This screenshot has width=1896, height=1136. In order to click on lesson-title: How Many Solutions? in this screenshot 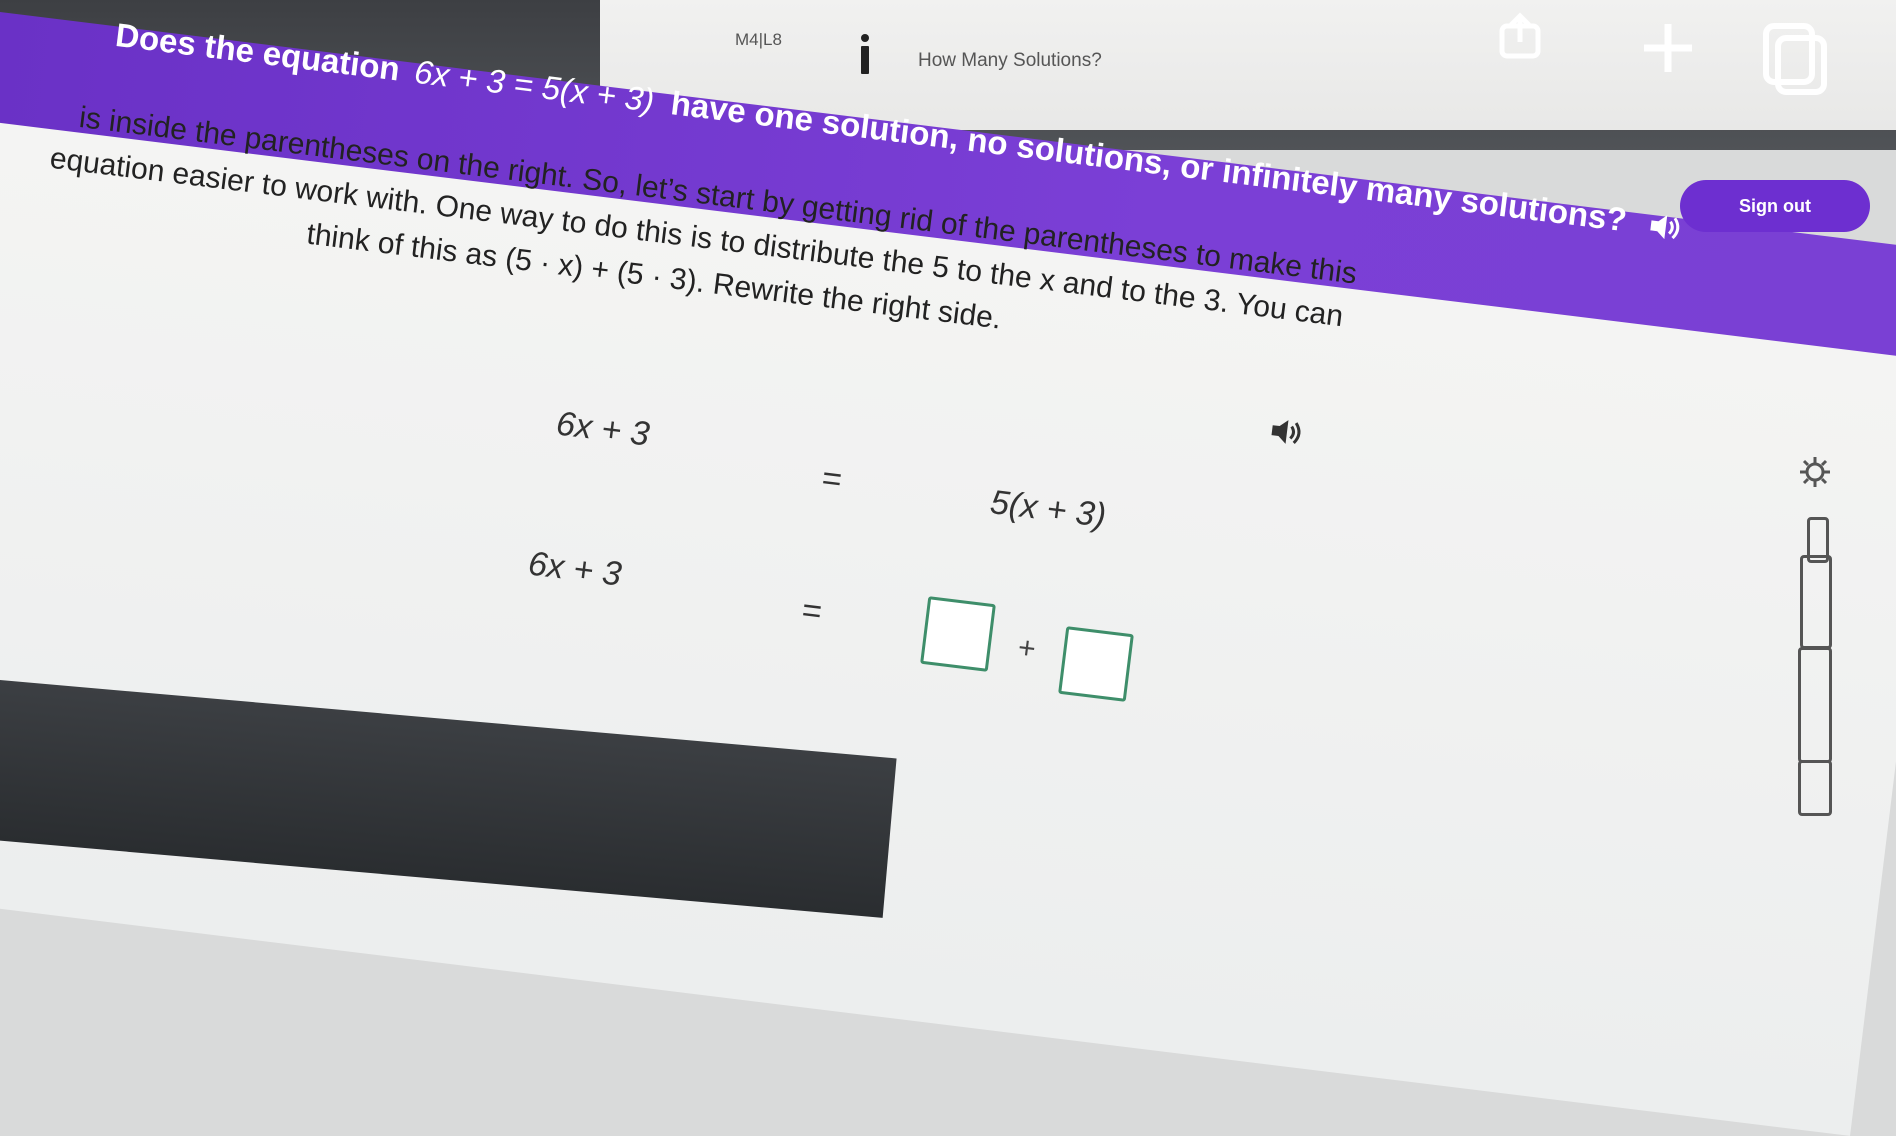, I will do `click(1010, 60)`.